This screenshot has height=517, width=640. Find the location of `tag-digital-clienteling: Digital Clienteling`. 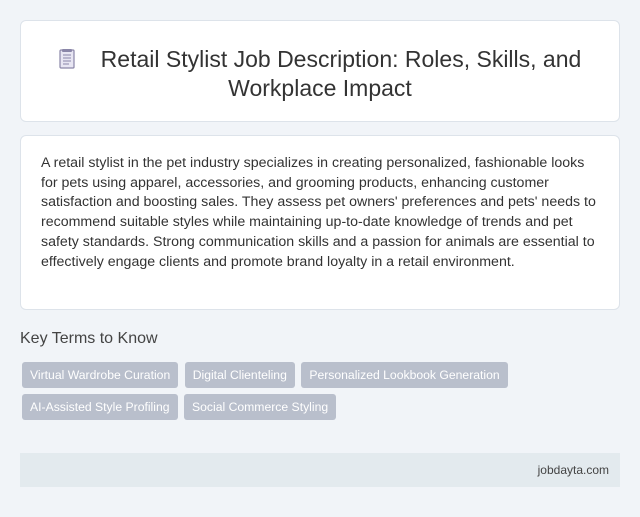

tag-digital-clienteling: Digital Clienteling is located at coordinates (239, 375).